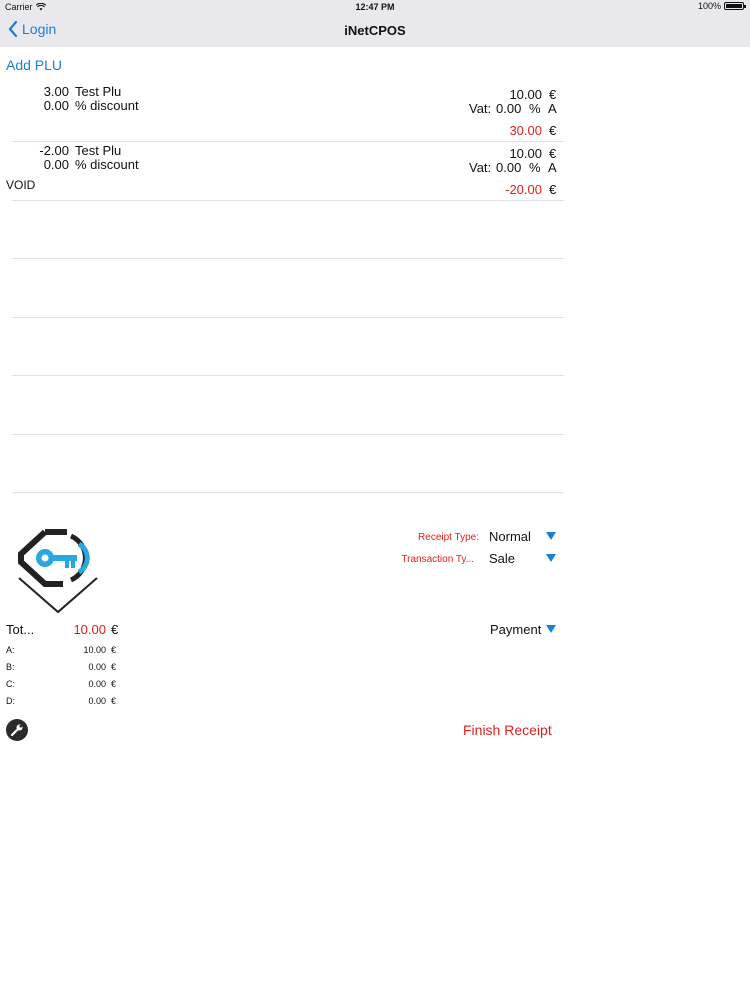 The width and height of the screenshot is (750, 1000). What do you see at coordinates (523, 189) in the screenshot?
I see `item-total: -20.00` at bounding box center [523, 189].